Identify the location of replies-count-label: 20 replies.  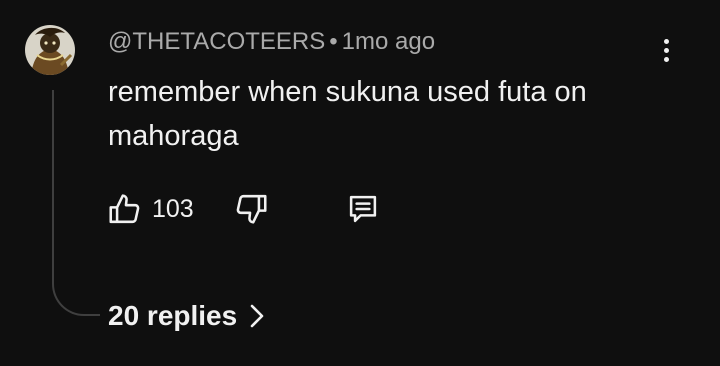
(173, 315).